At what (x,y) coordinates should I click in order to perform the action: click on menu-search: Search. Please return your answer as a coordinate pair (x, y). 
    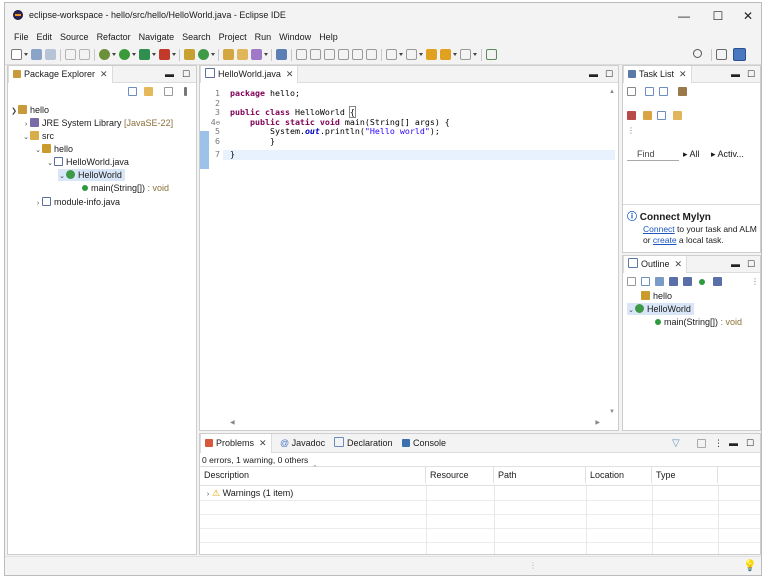
    Looking at the image, I should click on (196, 37).